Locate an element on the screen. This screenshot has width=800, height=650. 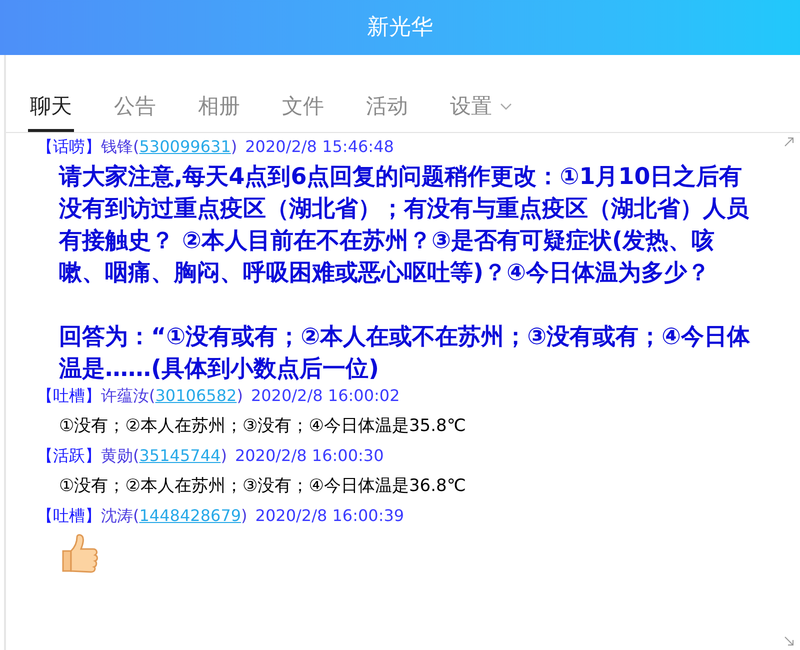
tab: 聊天 is located at coordinates (51, 108).